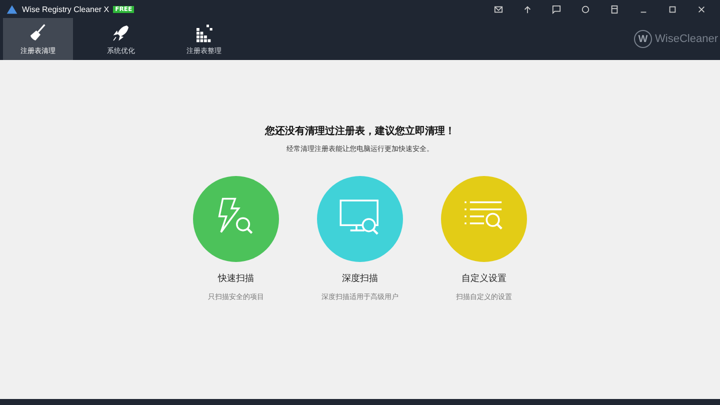 This screenshot has height=405, width=720. What do you see at coordinates (360, 278) in the screenshot?
I see `scan-title: 深度扫描` at bounding box center [360, 278].